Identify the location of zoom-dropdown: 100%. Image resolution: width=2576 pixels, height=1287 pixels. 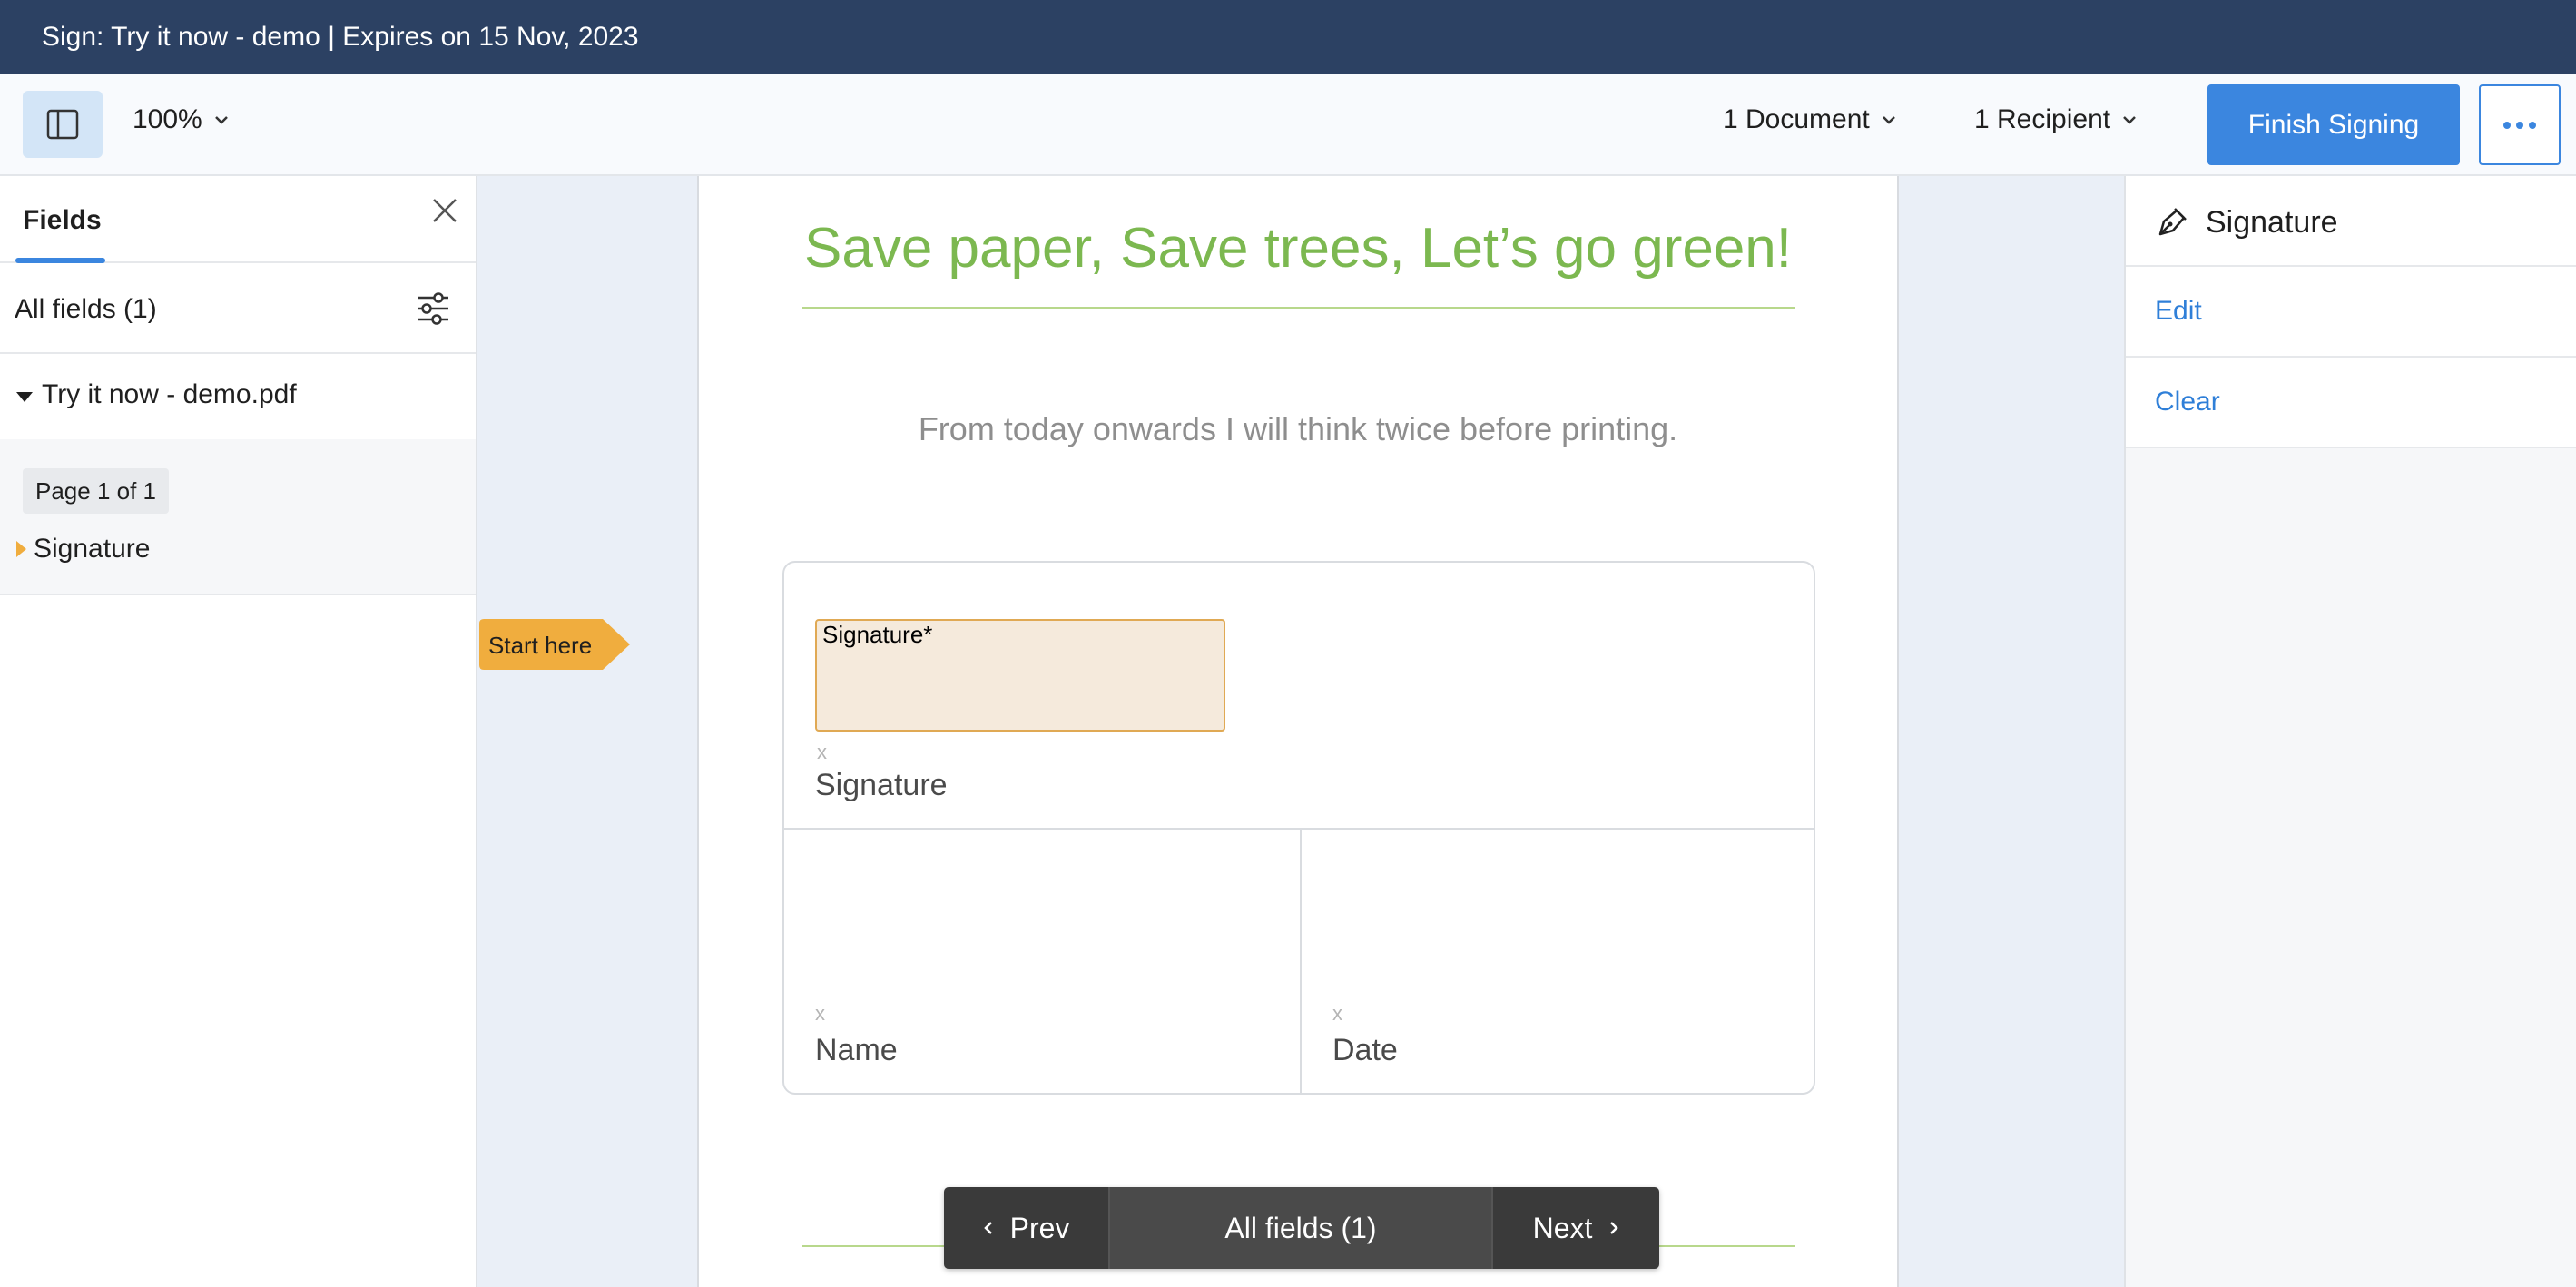
(181, 119).